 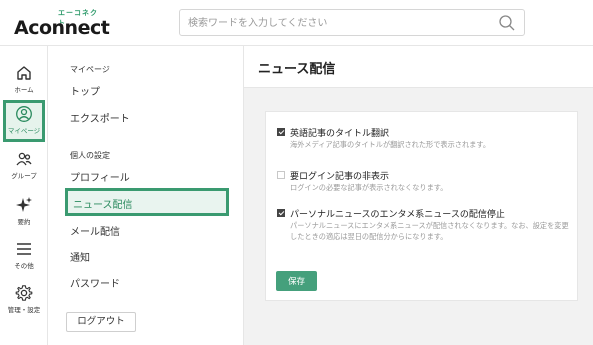 What do you see at coordinates (369, 187) in the screenshot?
I see `option-desc: ログインの必要な記事が表示されなくなります。` at bounding box center [369, 187].